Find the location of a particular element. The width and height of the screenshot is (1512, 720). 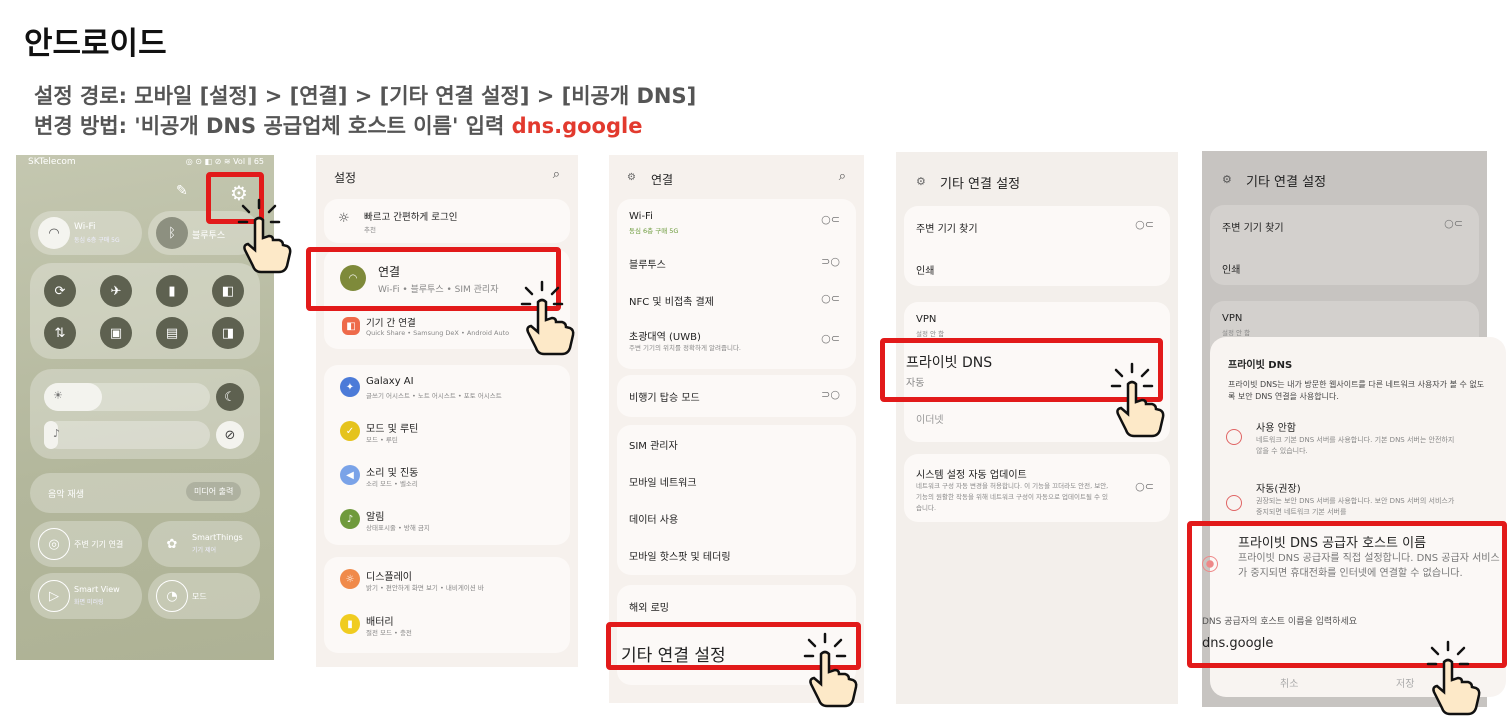

uwb-title: 초광대역 (UWB) is located at coordinates (665, 335).